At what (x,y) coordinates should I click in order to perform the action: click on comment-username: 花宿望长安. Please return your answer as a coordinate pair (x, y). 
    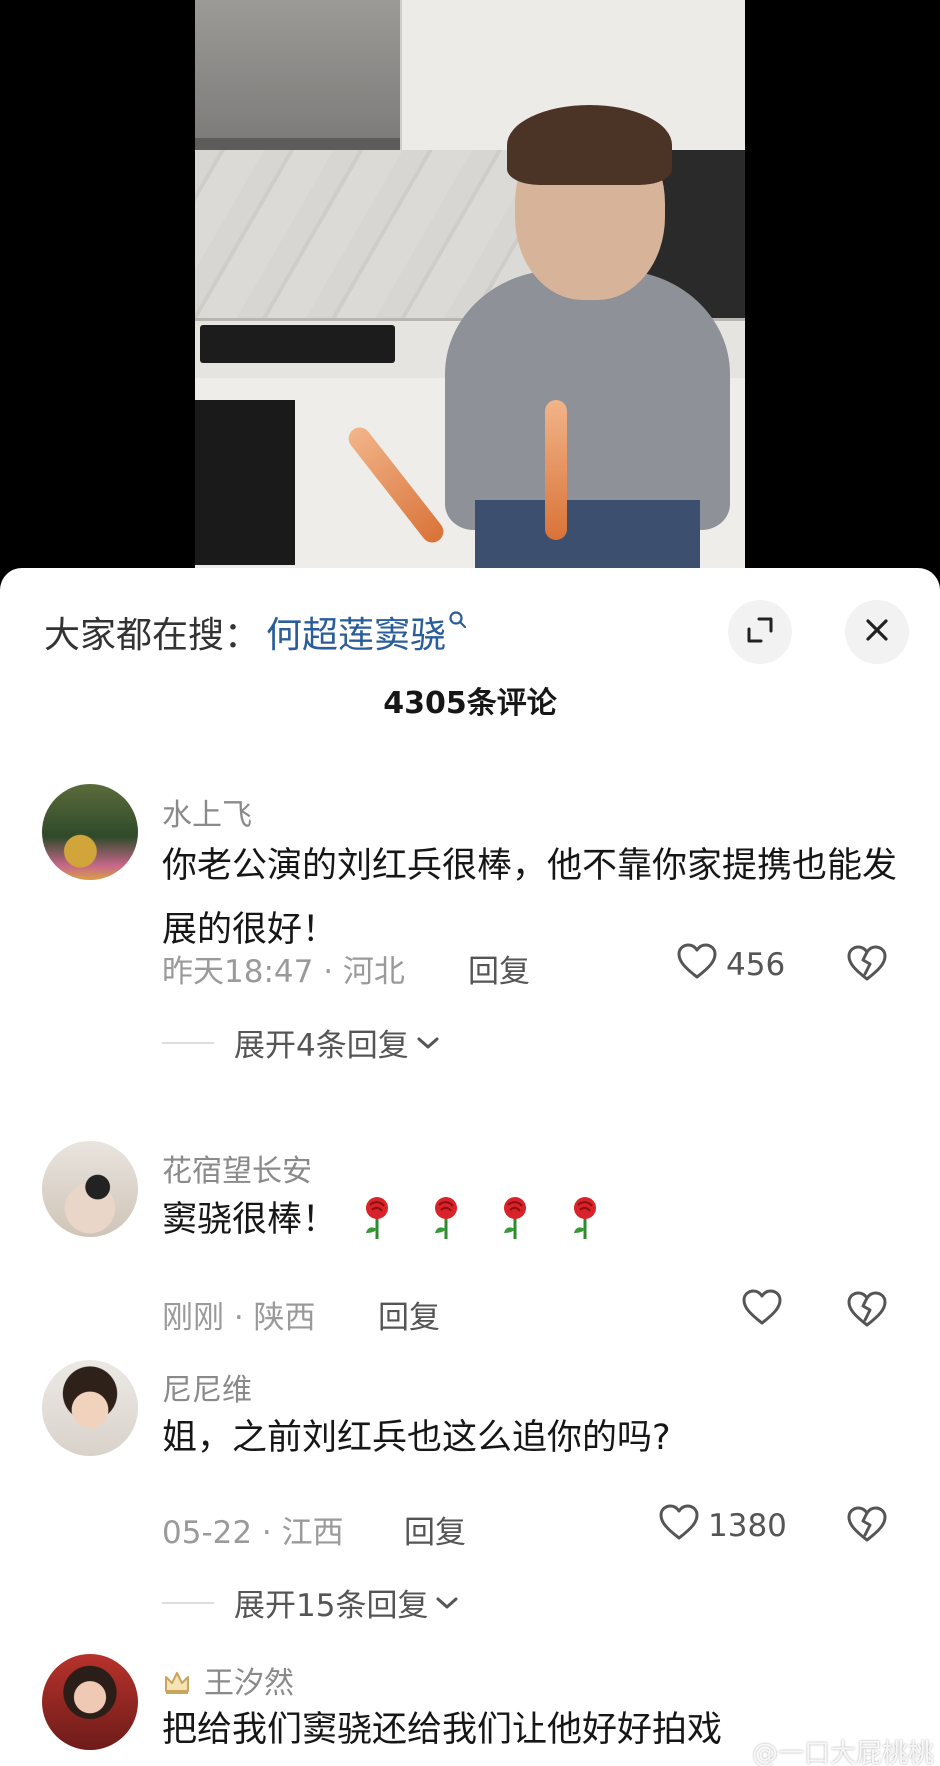
    Looking at the image, I should click on (237, 1168).